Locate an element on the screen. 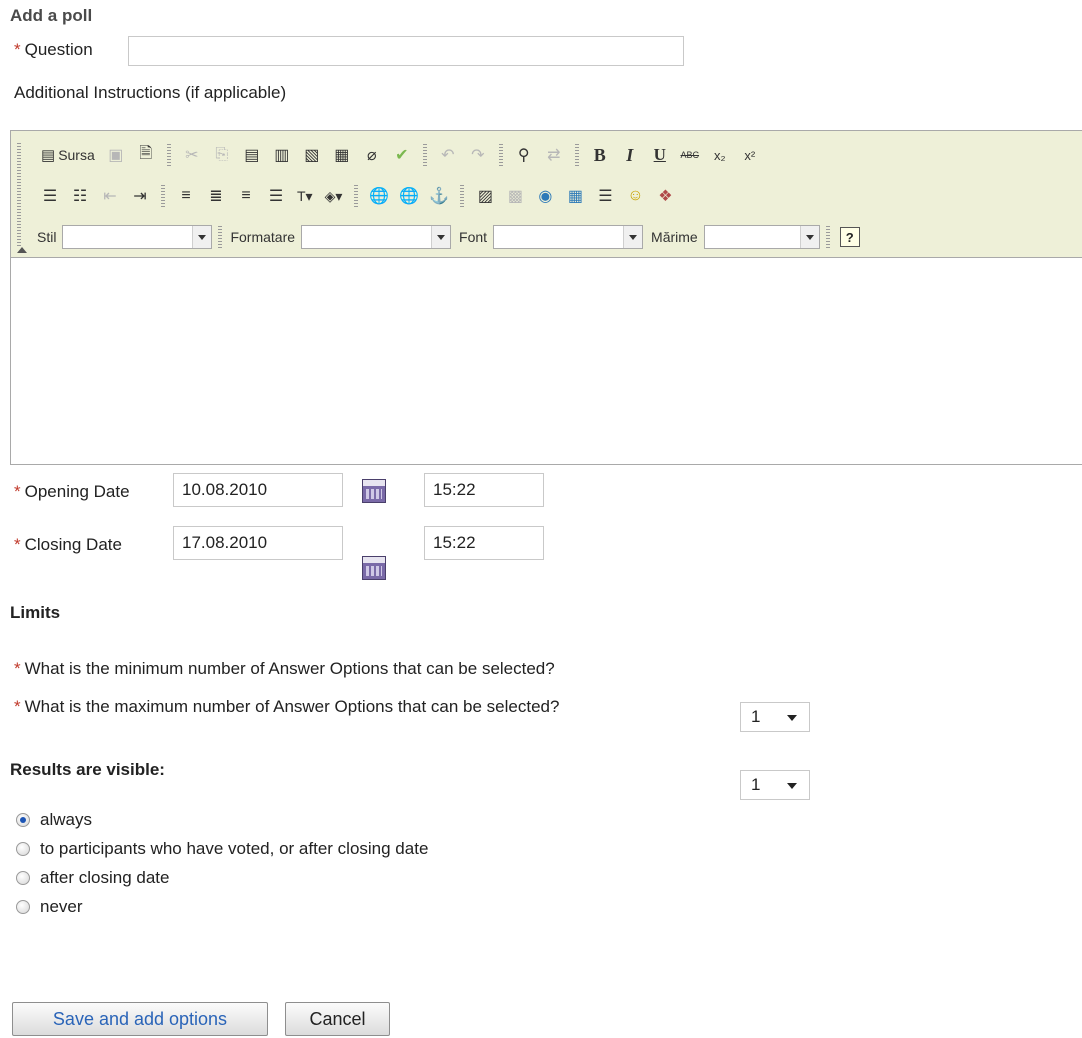 Image resolution: width=1082 pixels, height=1038 pixels. closing-time-input is located at coordinates (484, 543).